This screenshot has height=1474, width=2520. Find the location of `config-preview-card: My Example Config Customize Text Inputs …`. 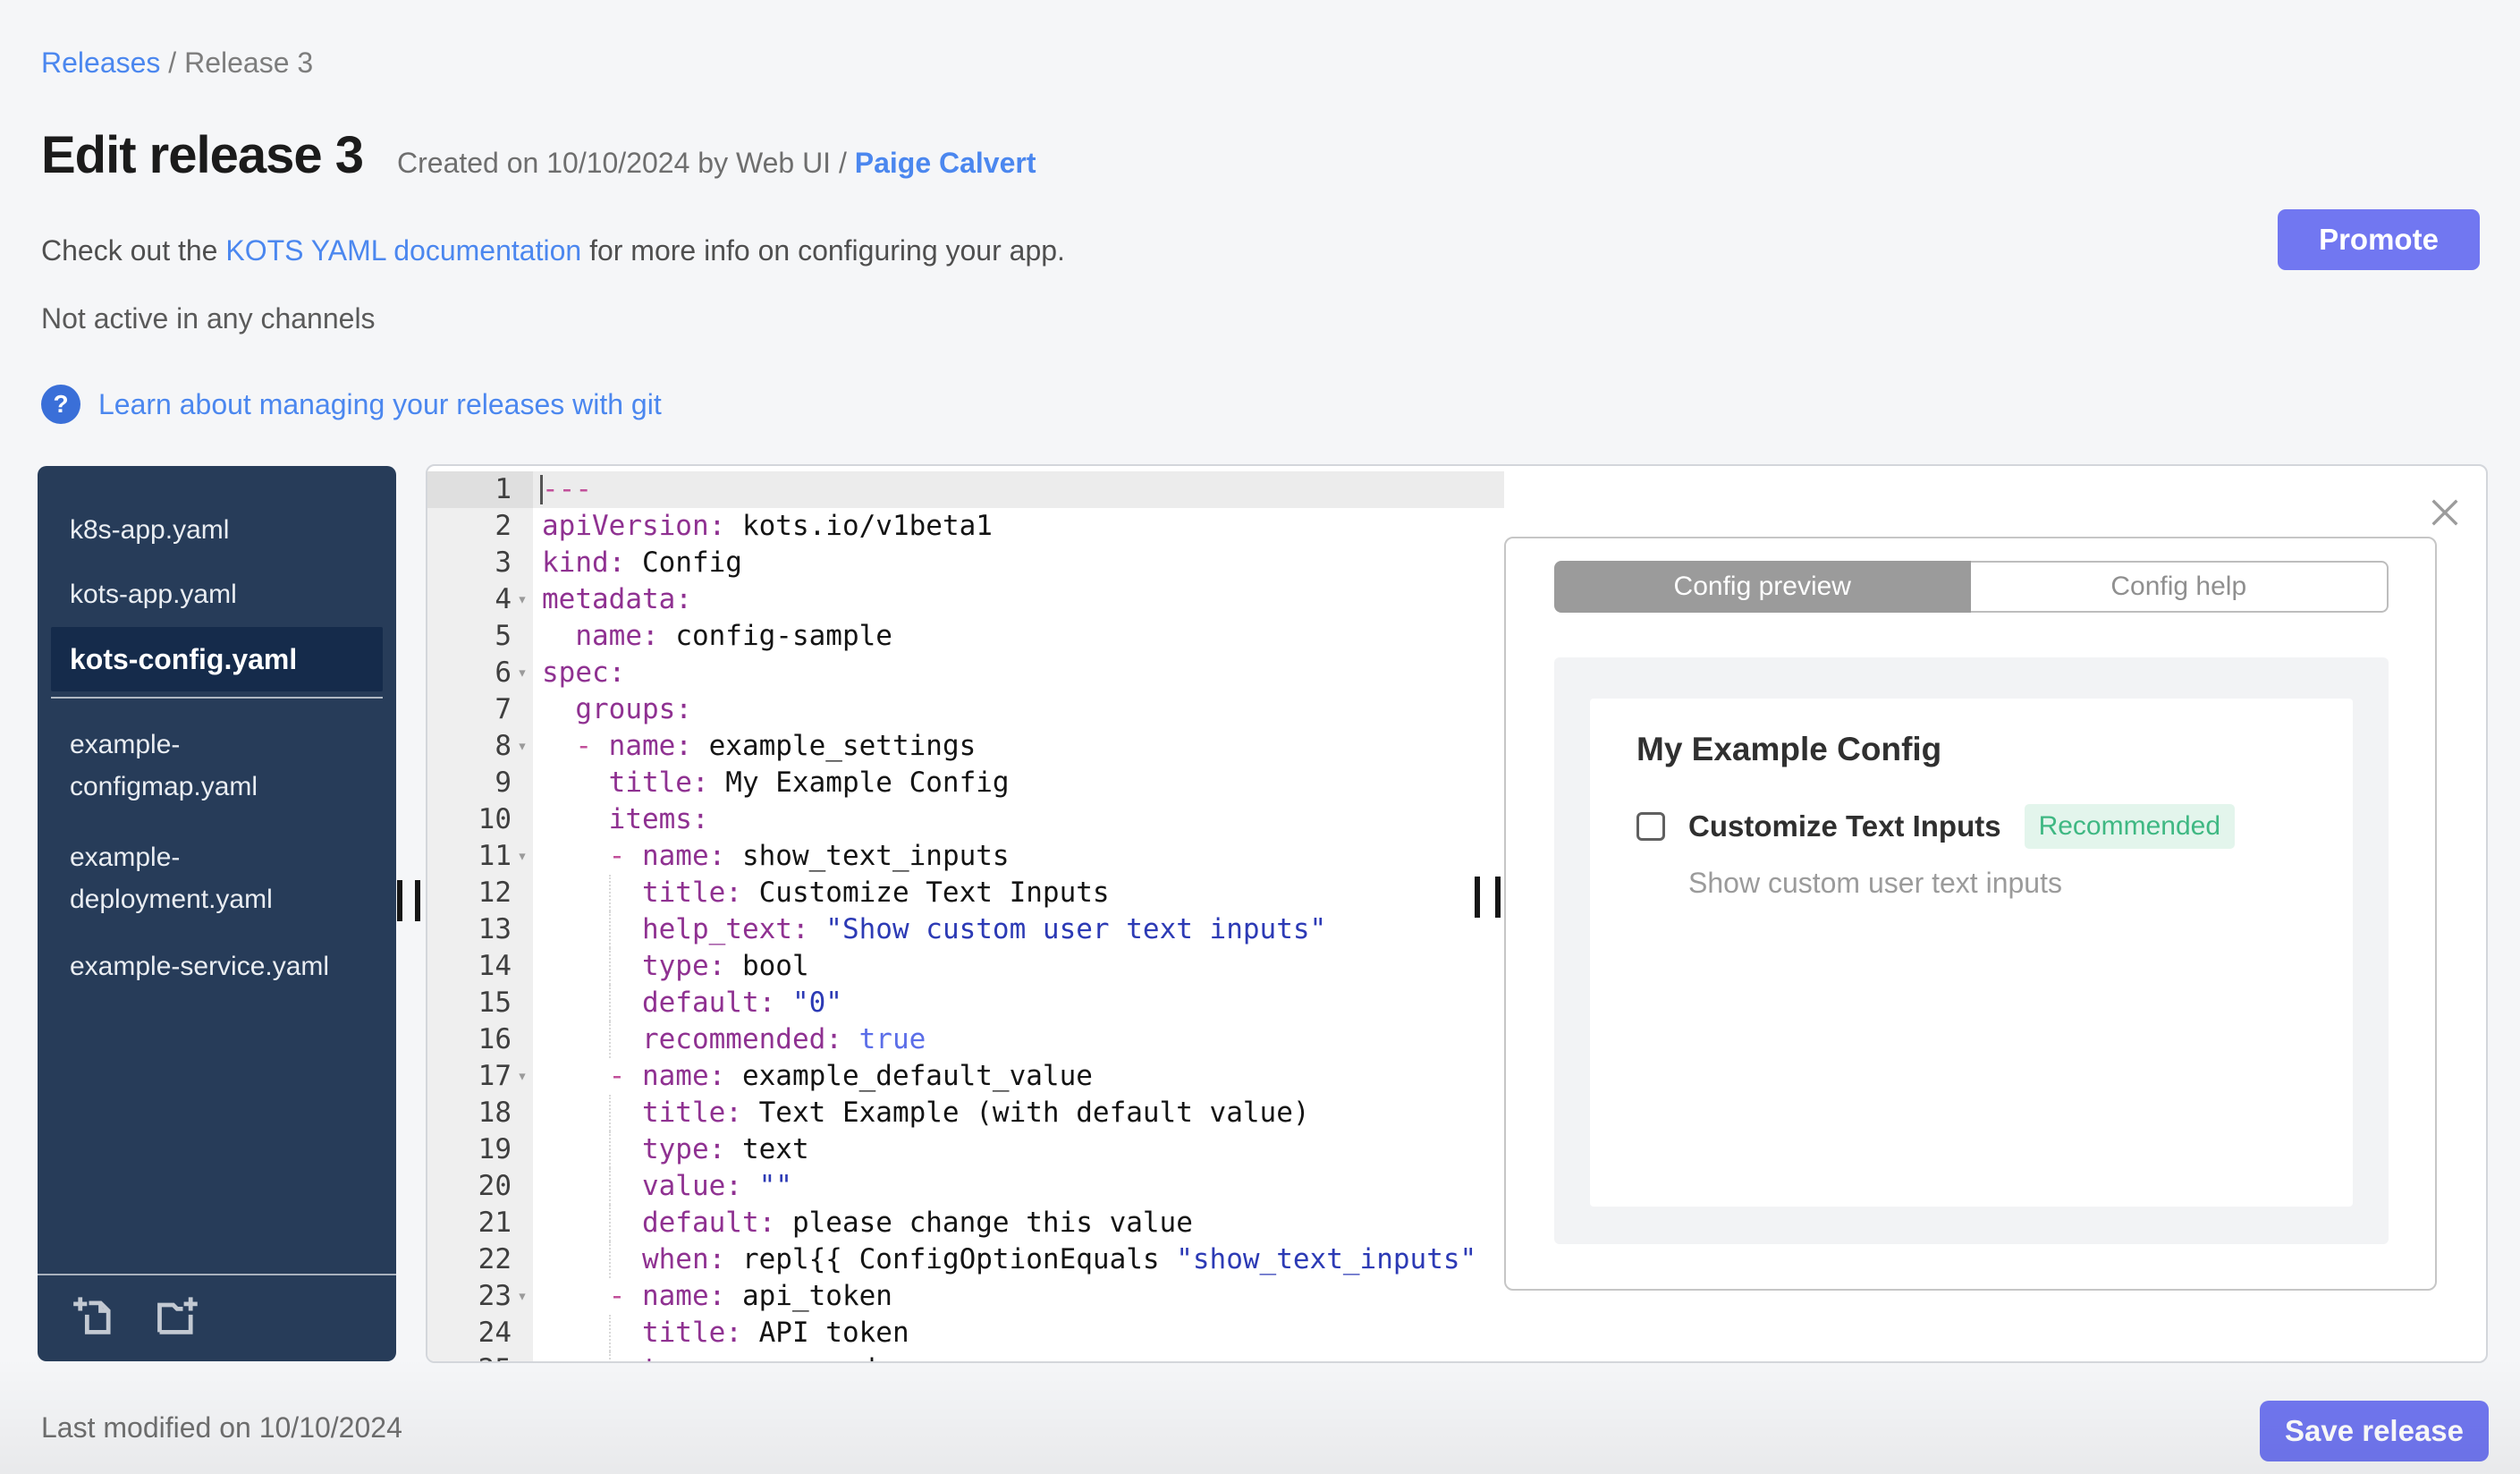

config-preview-card: My Example Config Customize Text Inputs … is located at coordinates (1972, 953).